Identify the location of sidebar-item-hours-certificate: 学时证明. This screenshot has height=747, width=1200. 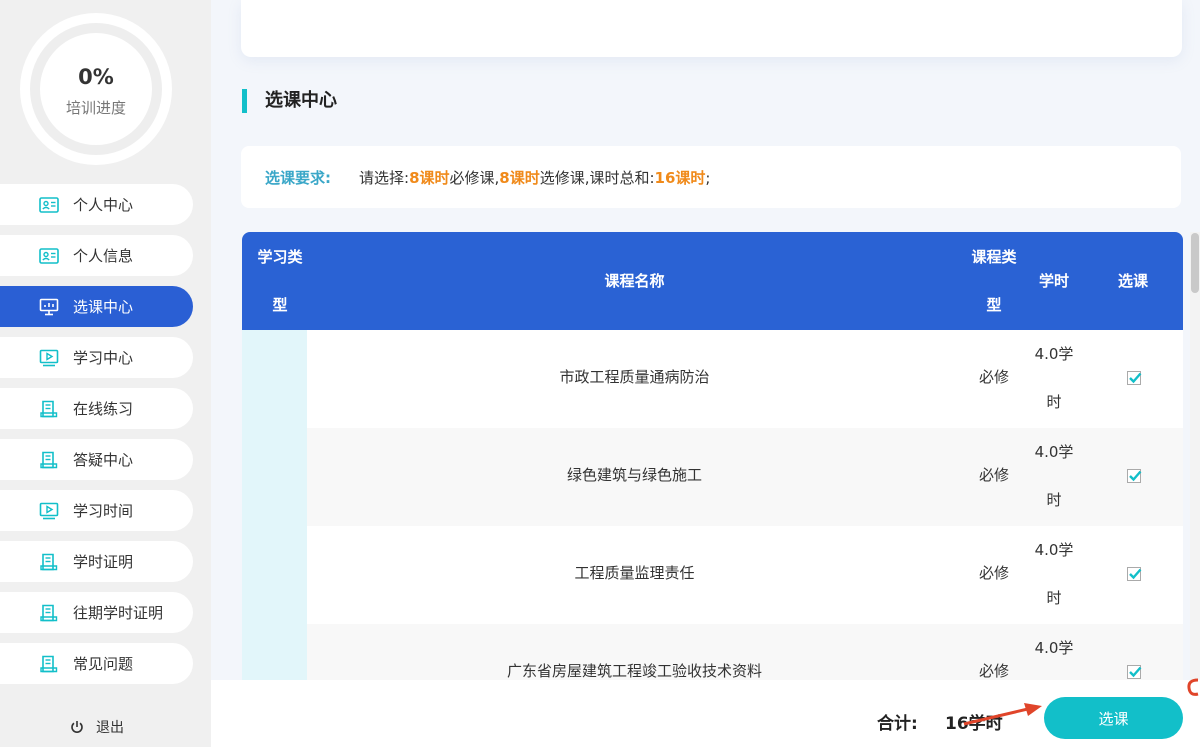
(96, 561).